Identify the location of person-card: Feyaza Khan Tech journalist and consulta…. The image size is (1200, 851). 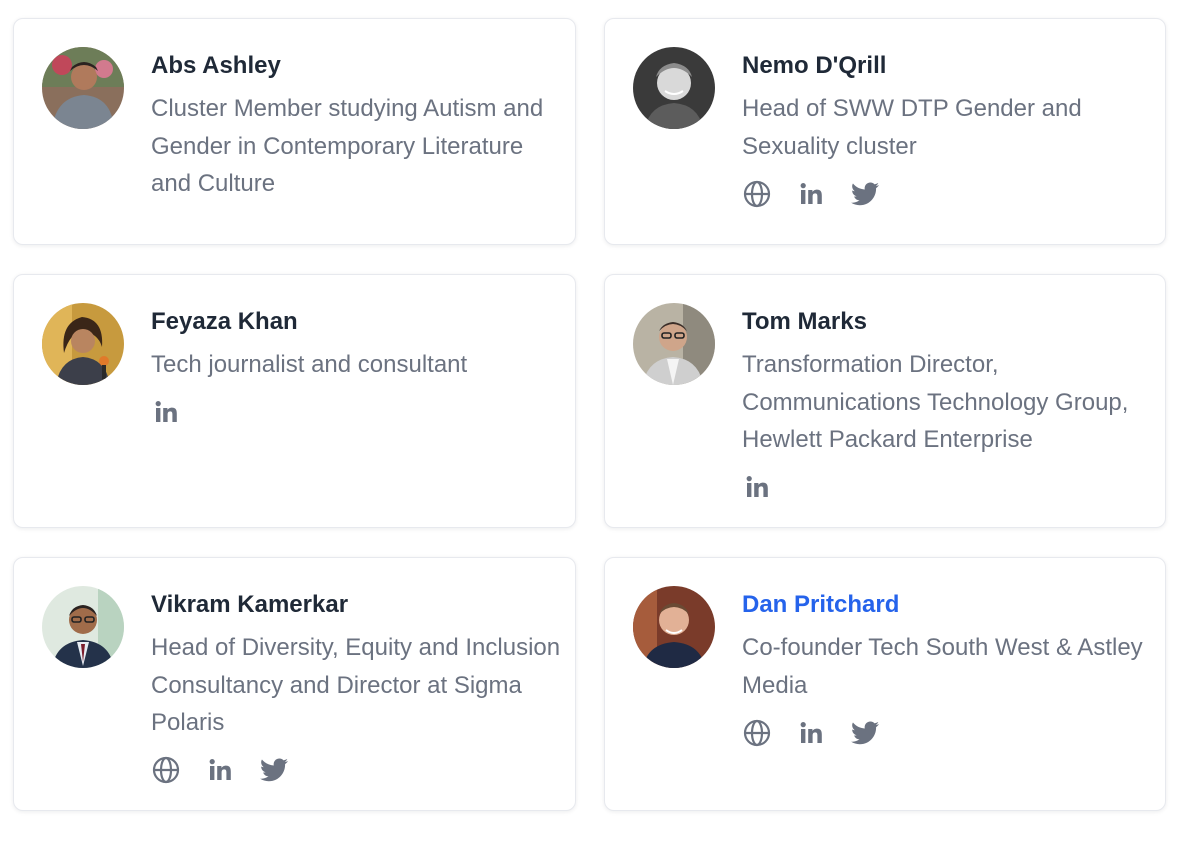
(294, 401).